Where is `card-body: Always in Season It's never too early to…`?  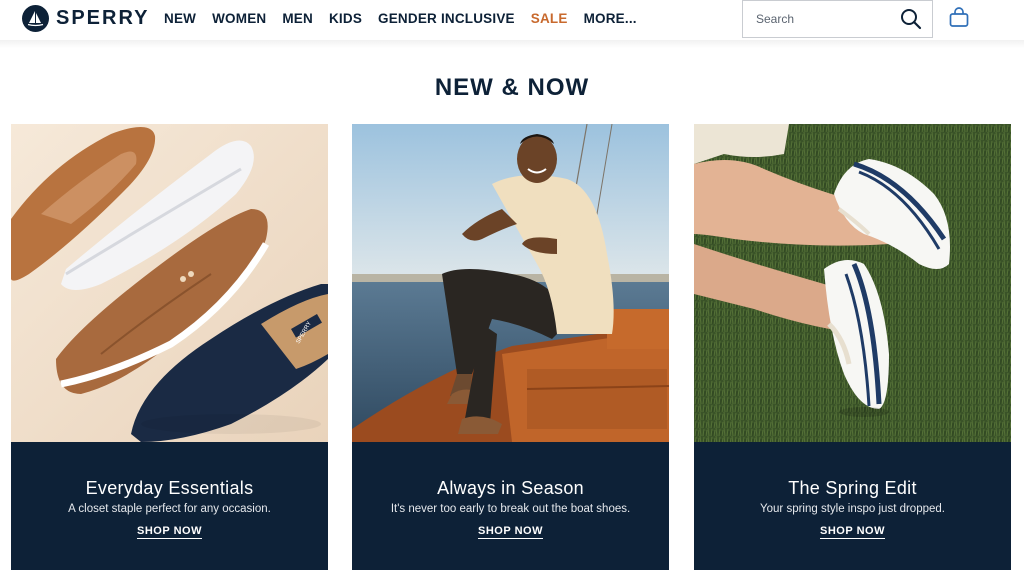
card-body: Always in Season It's never too early to… is located at coordinates (510, 506).